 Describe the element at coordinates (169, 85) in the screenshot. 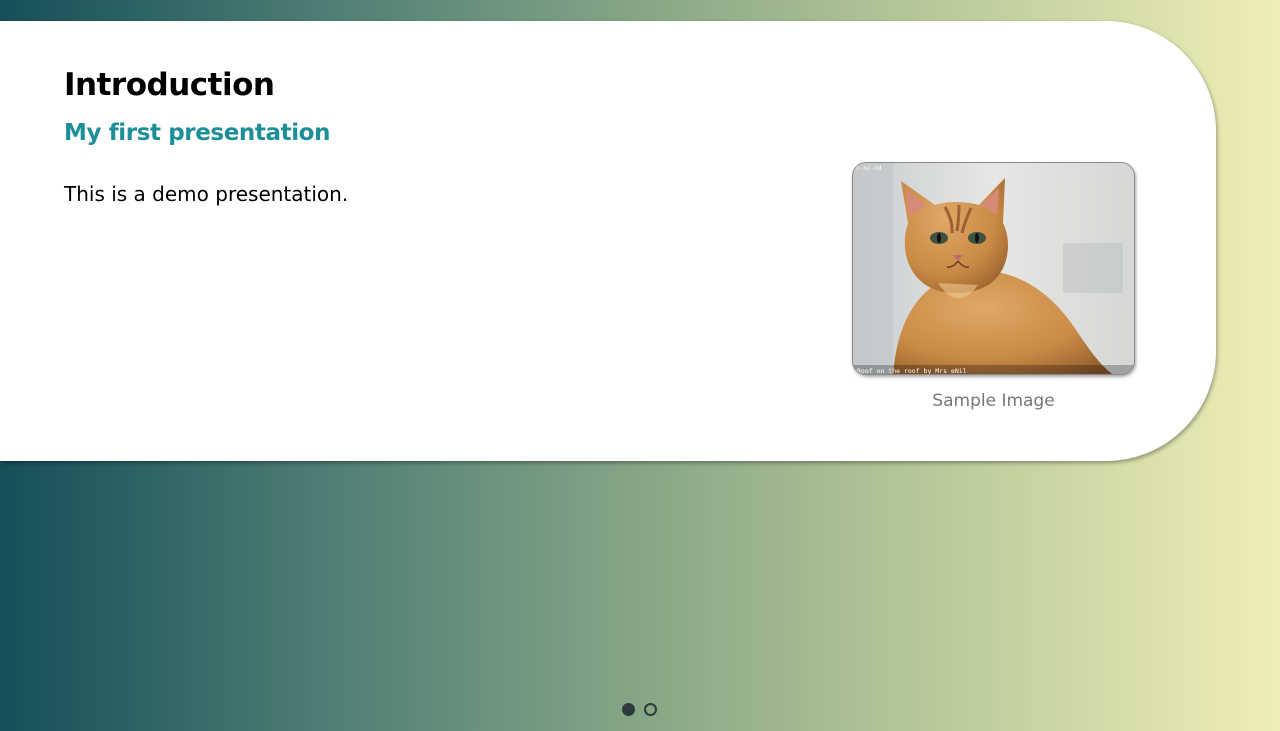

I see `slide-title: Introduction` at that location.